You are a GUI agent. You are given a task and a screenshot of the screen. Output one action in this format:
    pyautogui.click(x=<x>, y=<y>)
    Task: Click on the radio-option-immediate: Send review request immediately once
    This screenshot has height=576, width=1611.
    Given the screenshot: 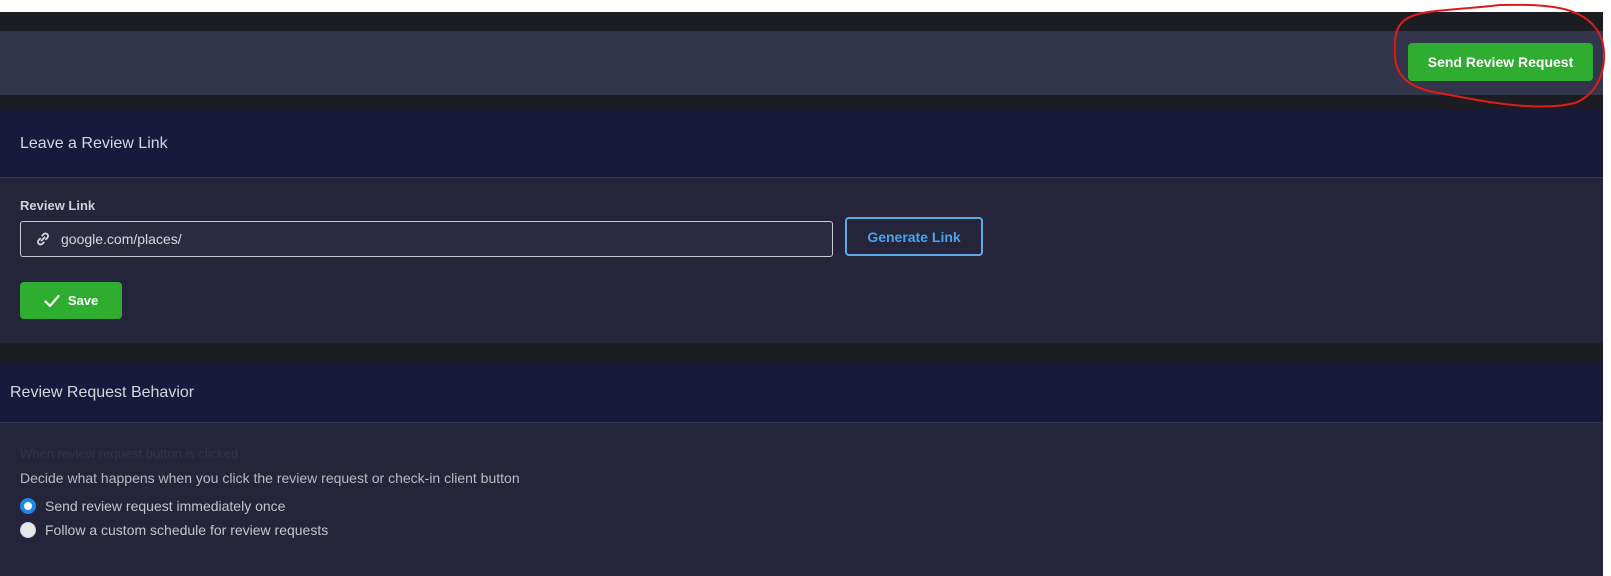 What is the action you would take?
    pyautogui.click(x=152, y=506)
    